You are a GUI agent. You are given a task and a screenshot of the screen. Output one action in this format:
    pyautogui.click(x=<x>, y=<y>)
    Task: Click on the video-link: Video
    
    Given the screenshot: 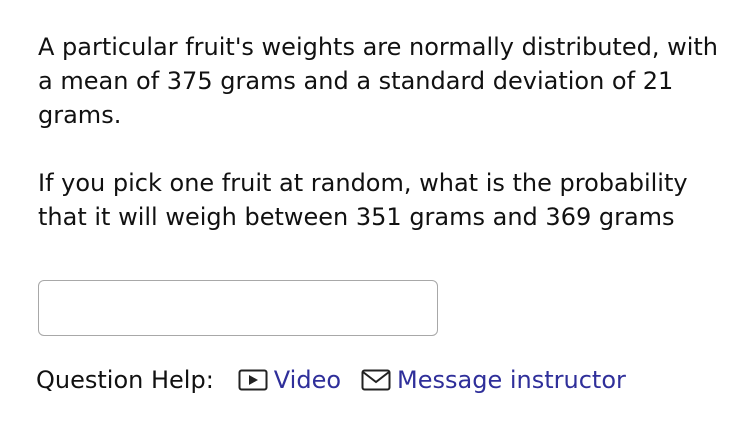 What is the action you would take?
    pyautogui.click(x=289, y=380)
    